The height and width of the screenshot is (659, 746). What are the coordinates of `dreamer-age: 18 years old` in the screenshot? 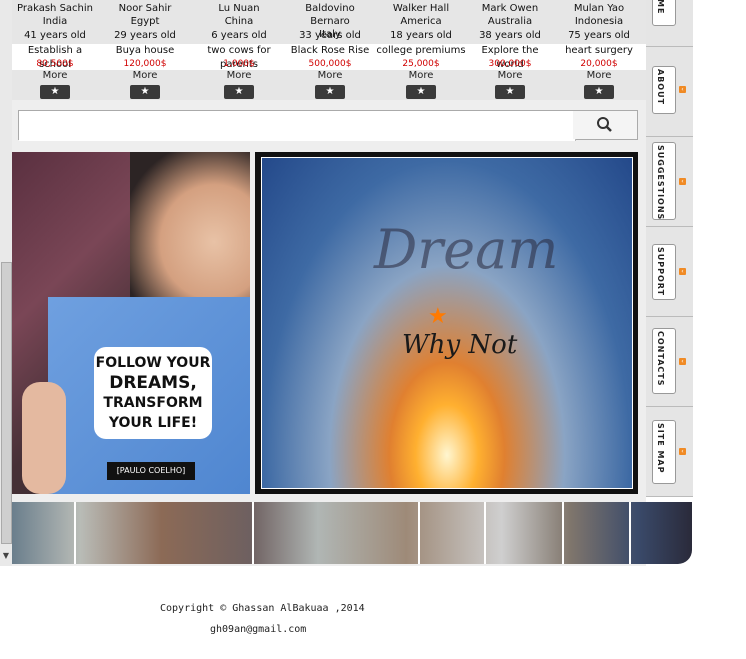 It's located at (421, 35).